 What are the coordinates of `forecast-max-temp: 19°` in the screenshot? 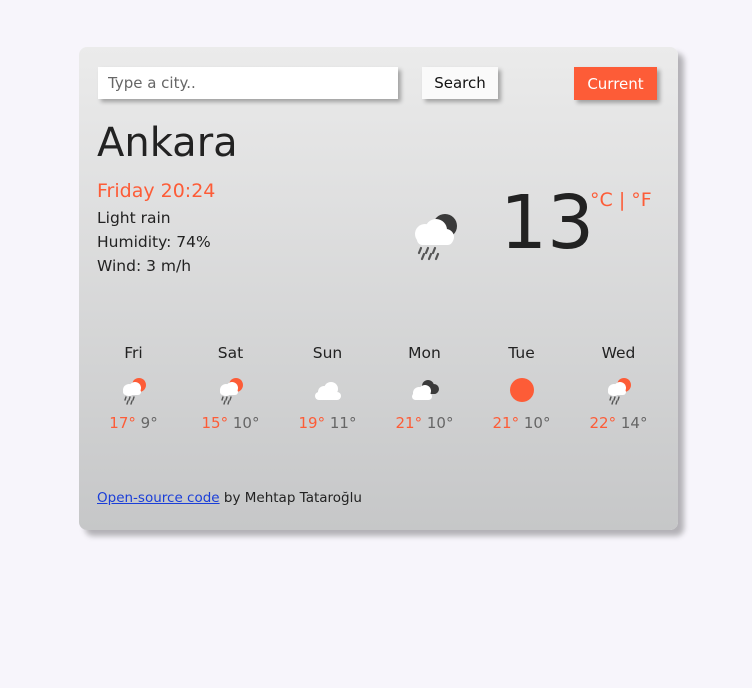 It's located at (312, 423).